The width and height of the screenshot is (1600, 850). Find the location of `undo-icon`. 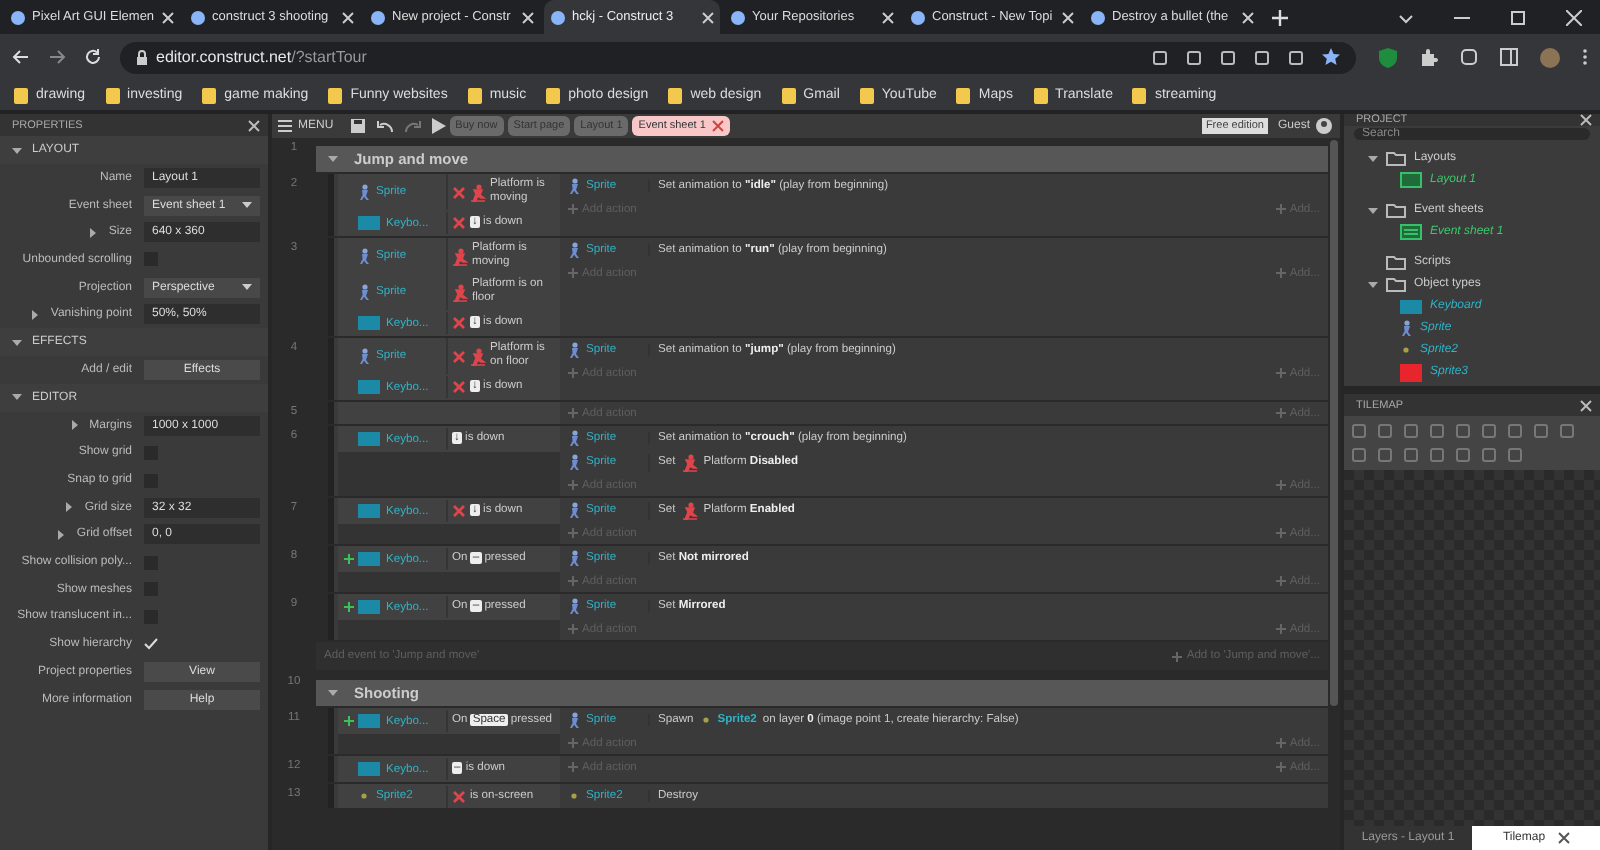

undo-icon is located at coordinates (384, 126).